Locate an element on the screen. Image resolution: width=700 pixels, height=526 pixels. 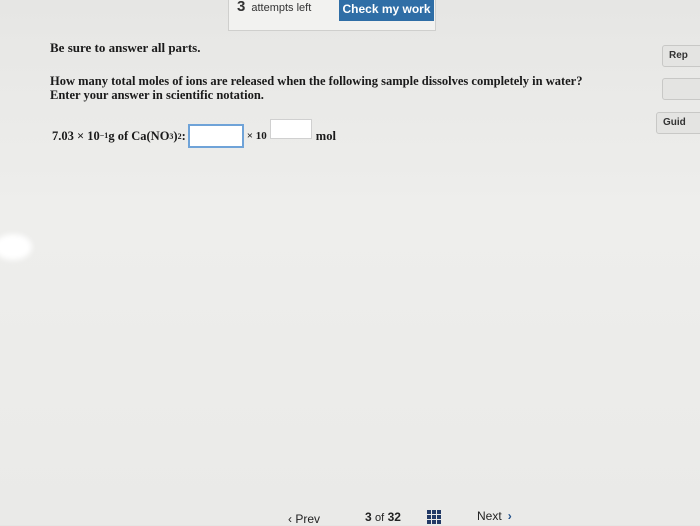
answer-unit: mol is located at coordinates (325, 135).